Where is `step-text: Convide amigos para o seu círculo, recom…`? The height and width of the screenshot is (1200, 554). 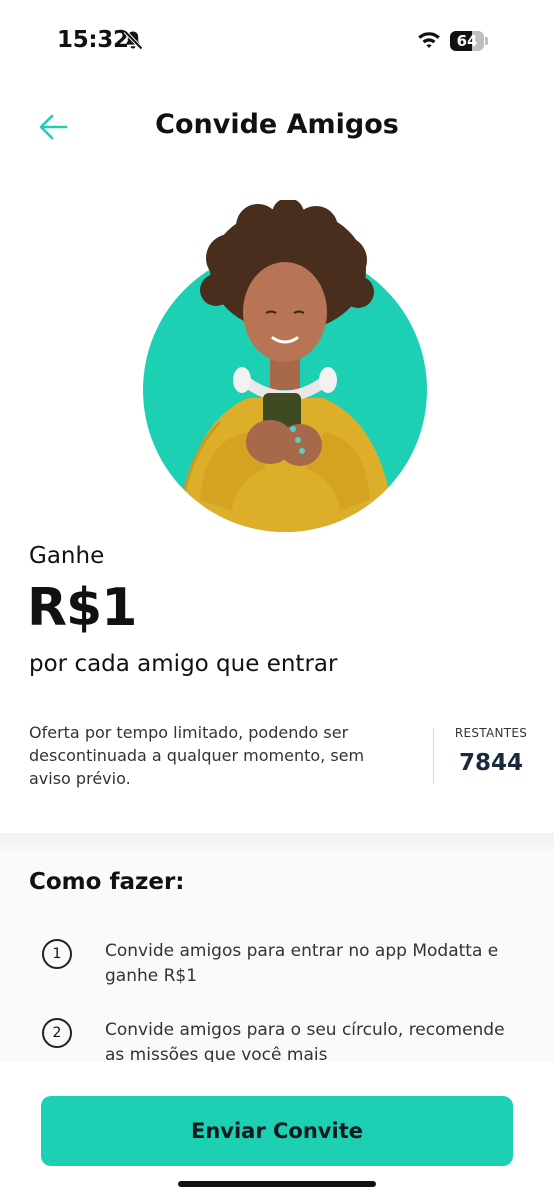 step-text: Convide amigos para o seu círculo, recom… is located at coordinates (305, 1042).